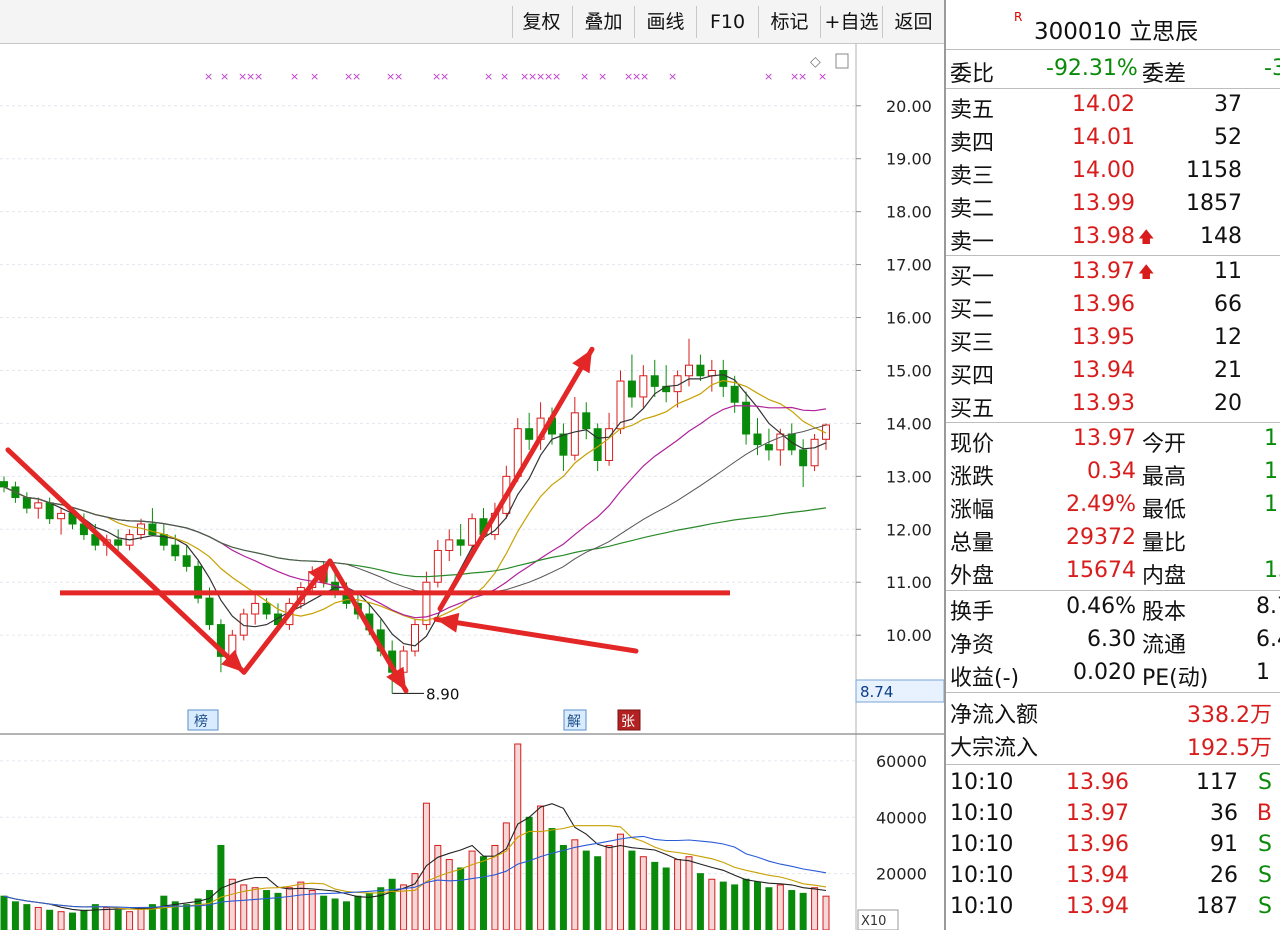 Image resolution: width=1280 pixels, height=930 pixels. Describe the element at coordinates (972, 143) in the screenshot. I see `sell-level-label: 卖四` at that location.